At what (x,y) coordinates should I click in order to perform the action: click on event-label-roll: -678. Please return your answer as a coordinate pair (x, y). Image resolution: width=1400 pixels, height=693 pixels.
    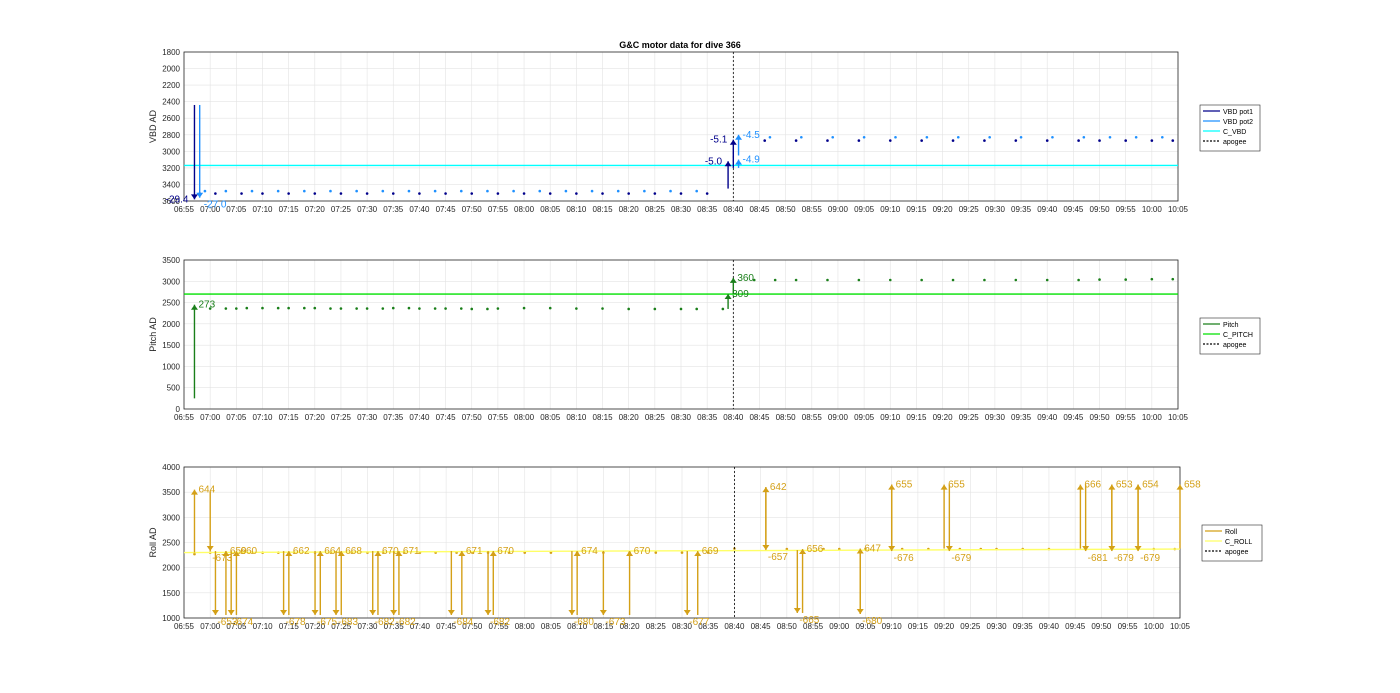
    Looking at the image, I should click on (296, 622).